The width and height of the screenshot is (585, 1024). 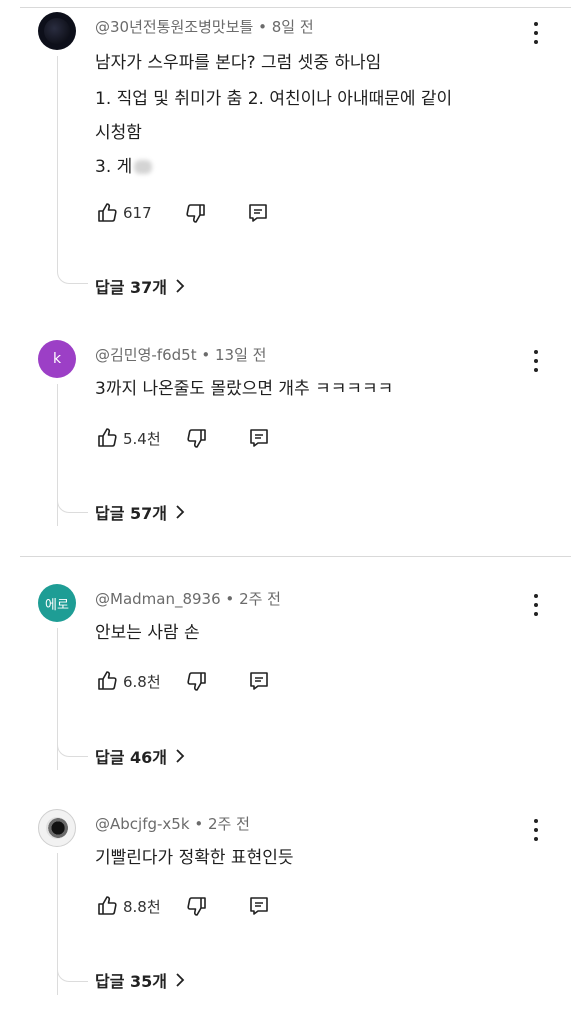 I want to click on comment-meta: @김민영-f6d5t • 13일 전, so click(x=180, y=354).